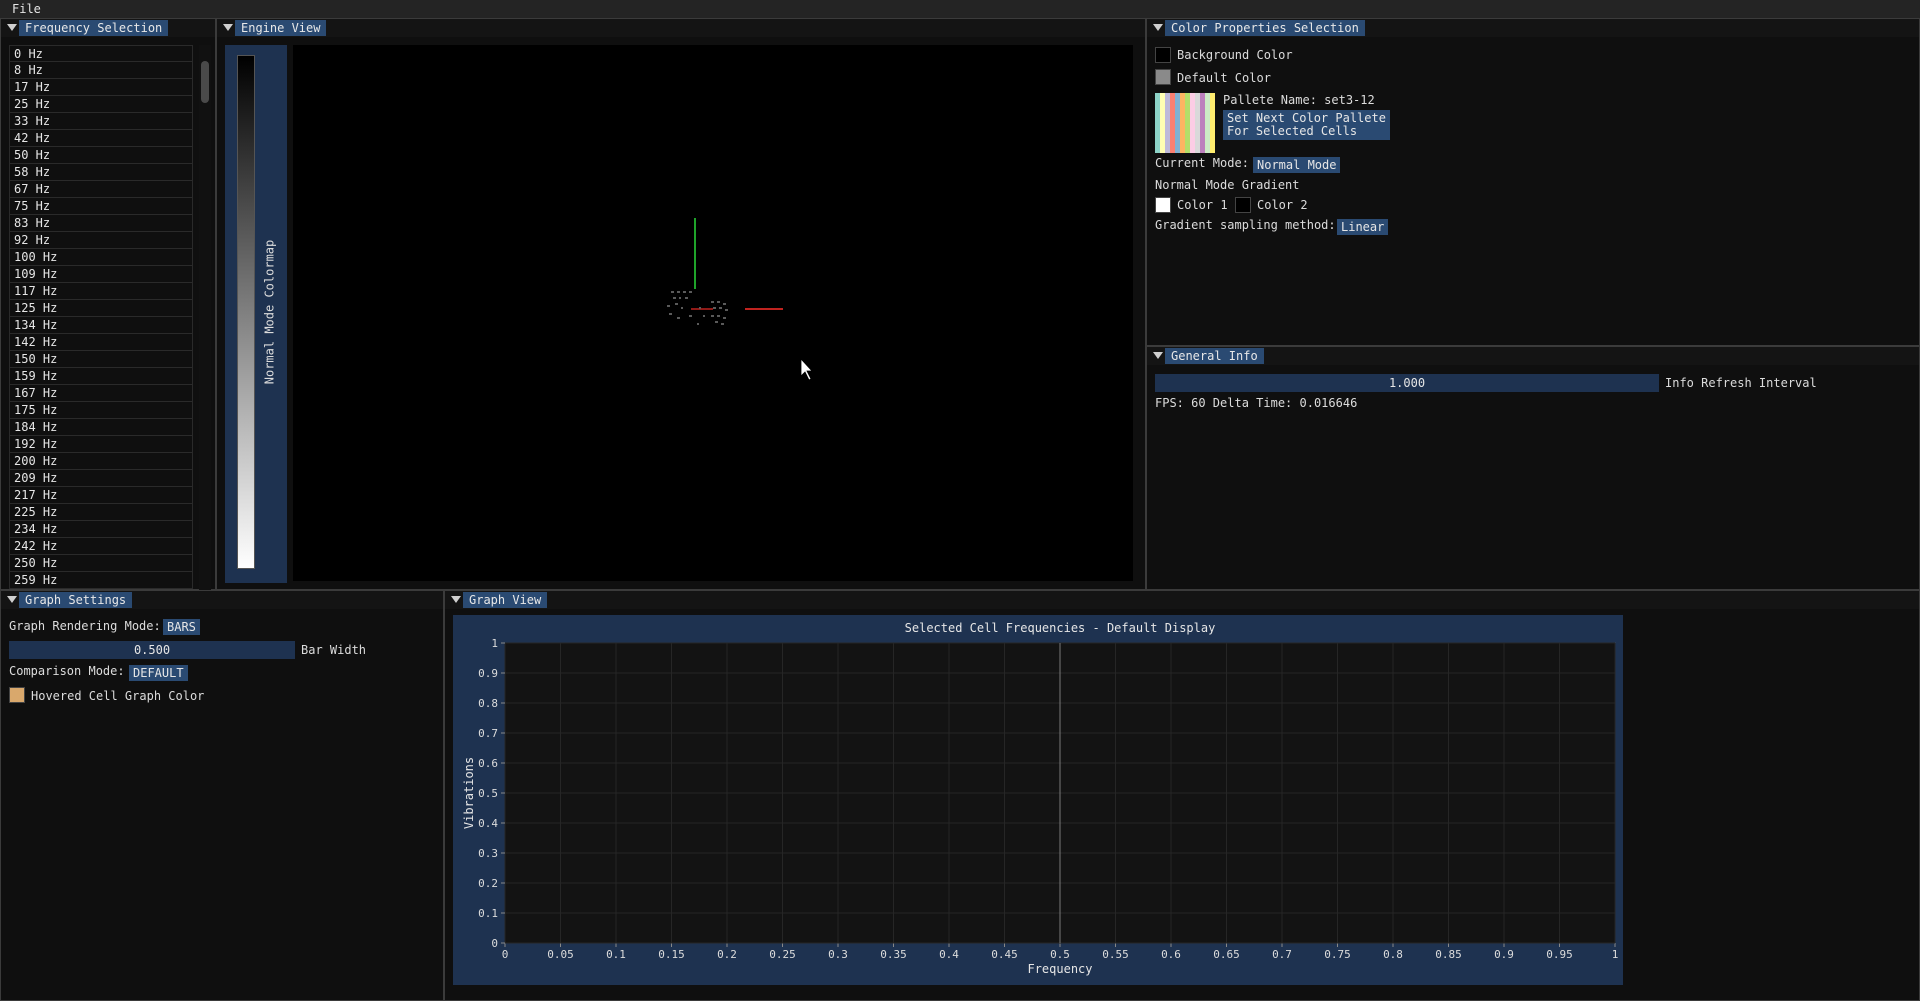 The width and height of the screenshot is (1920, 1001). What do you see at coordinates (101, 495) in the screenshot?
I see `frequency-item: 217 Hz` at bounding box center [101, 495].